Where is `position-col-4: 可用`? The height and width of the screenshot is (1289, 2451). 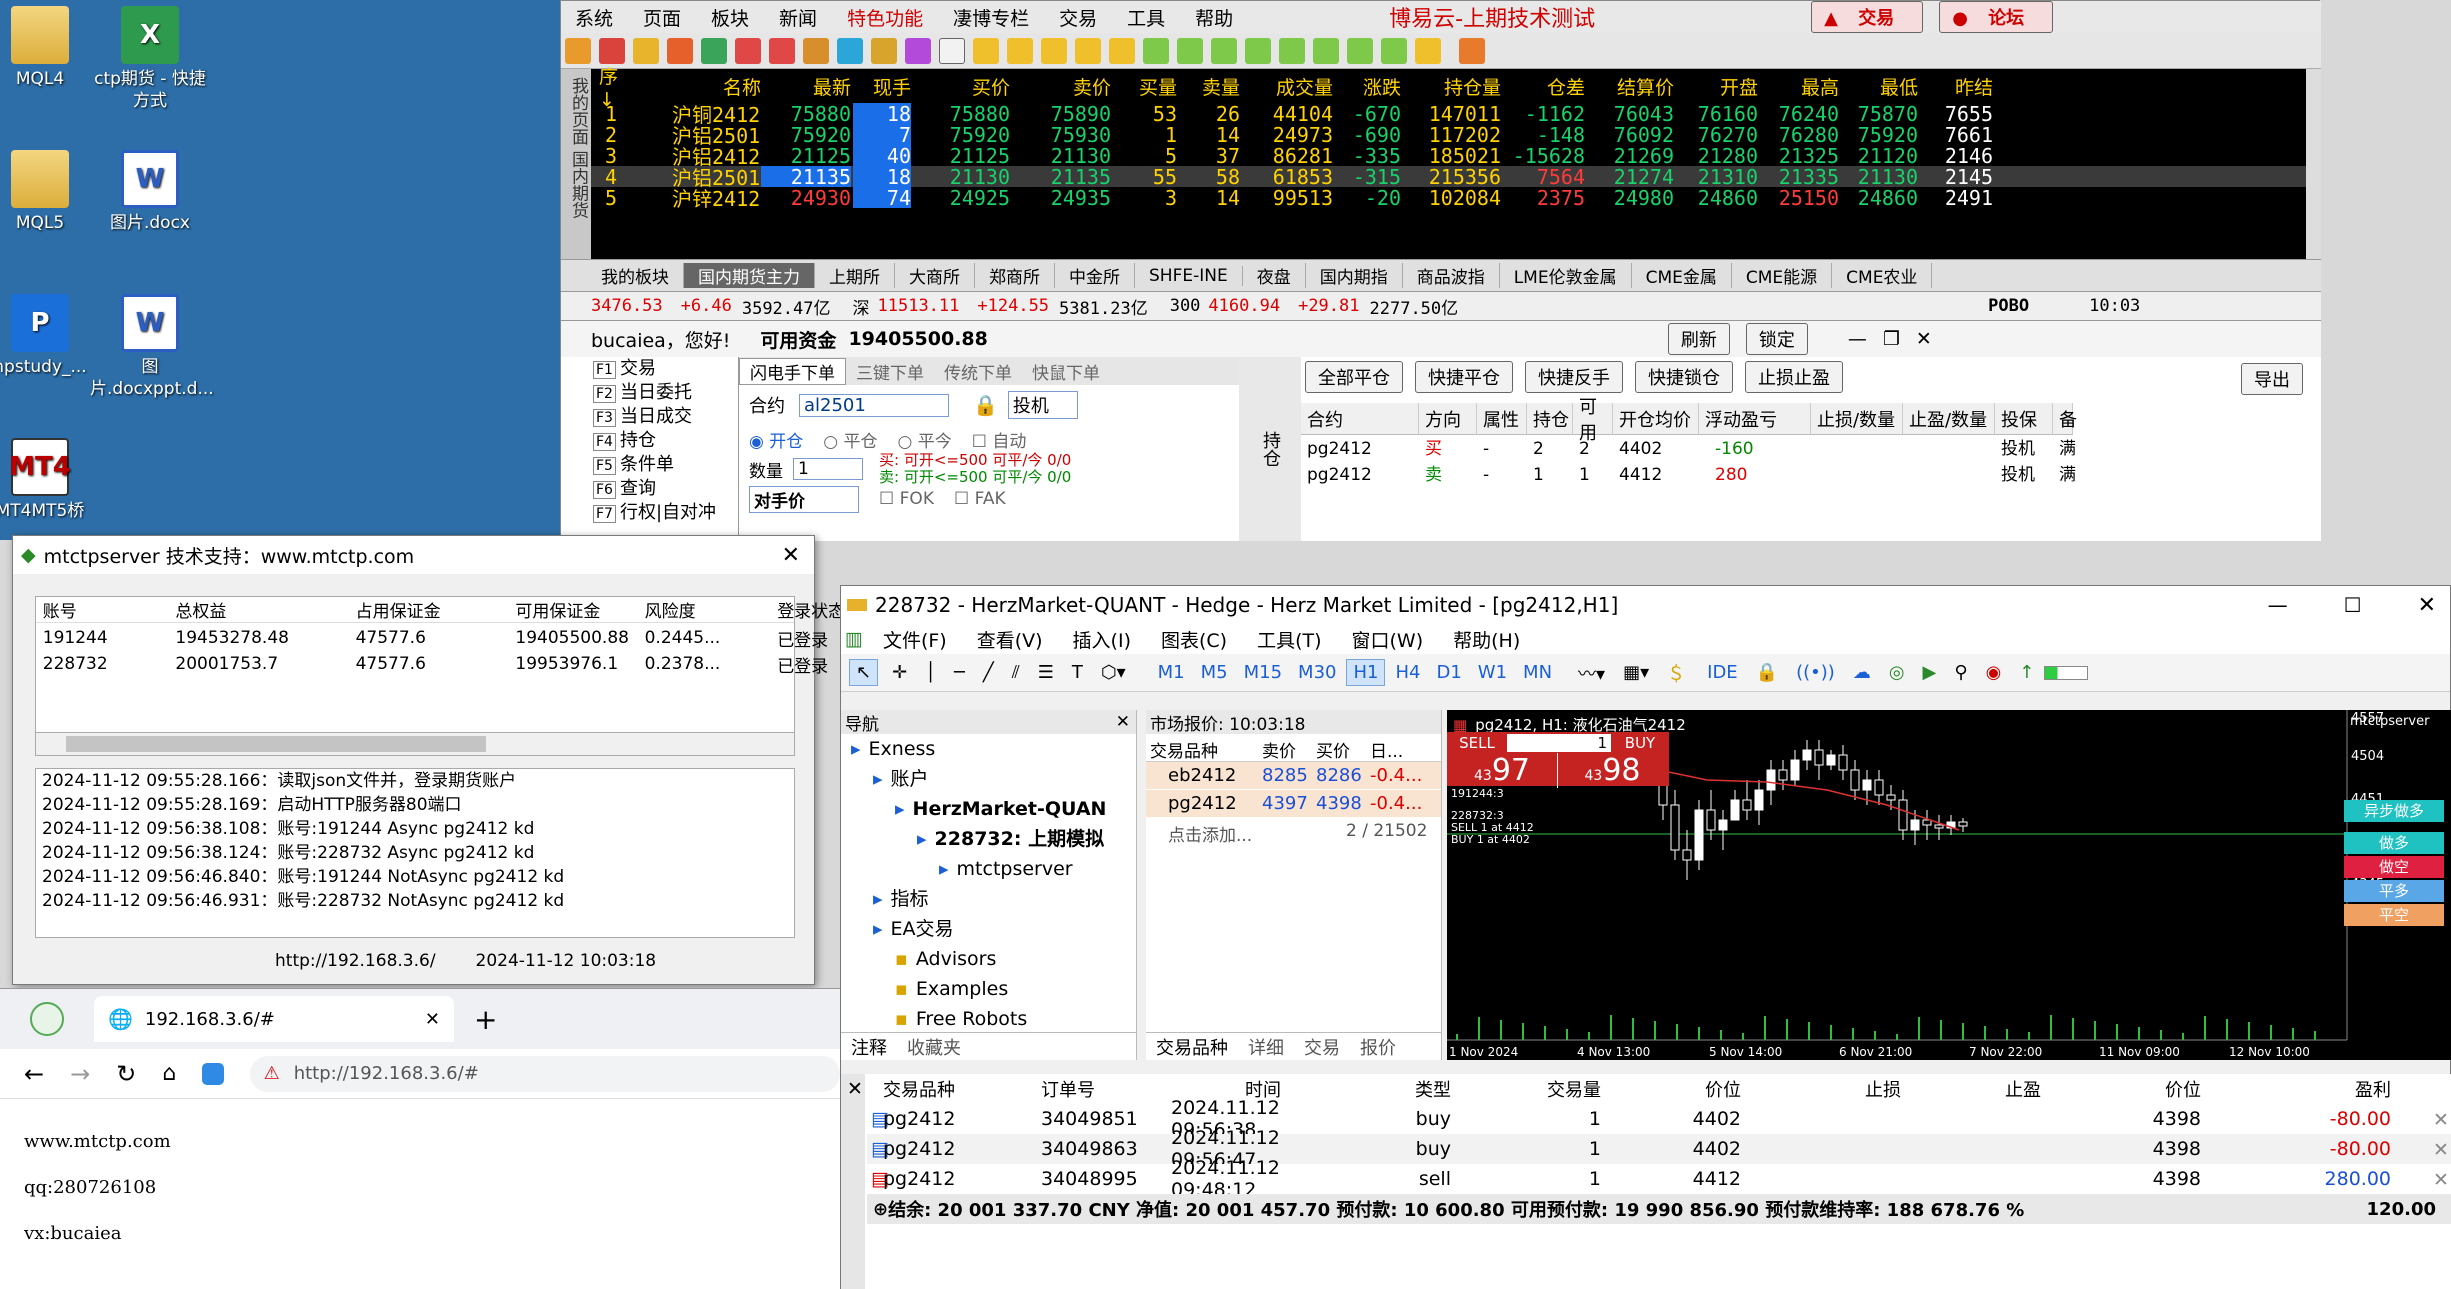 position-col-4: 可用 is located at coordinates (1593, 420).